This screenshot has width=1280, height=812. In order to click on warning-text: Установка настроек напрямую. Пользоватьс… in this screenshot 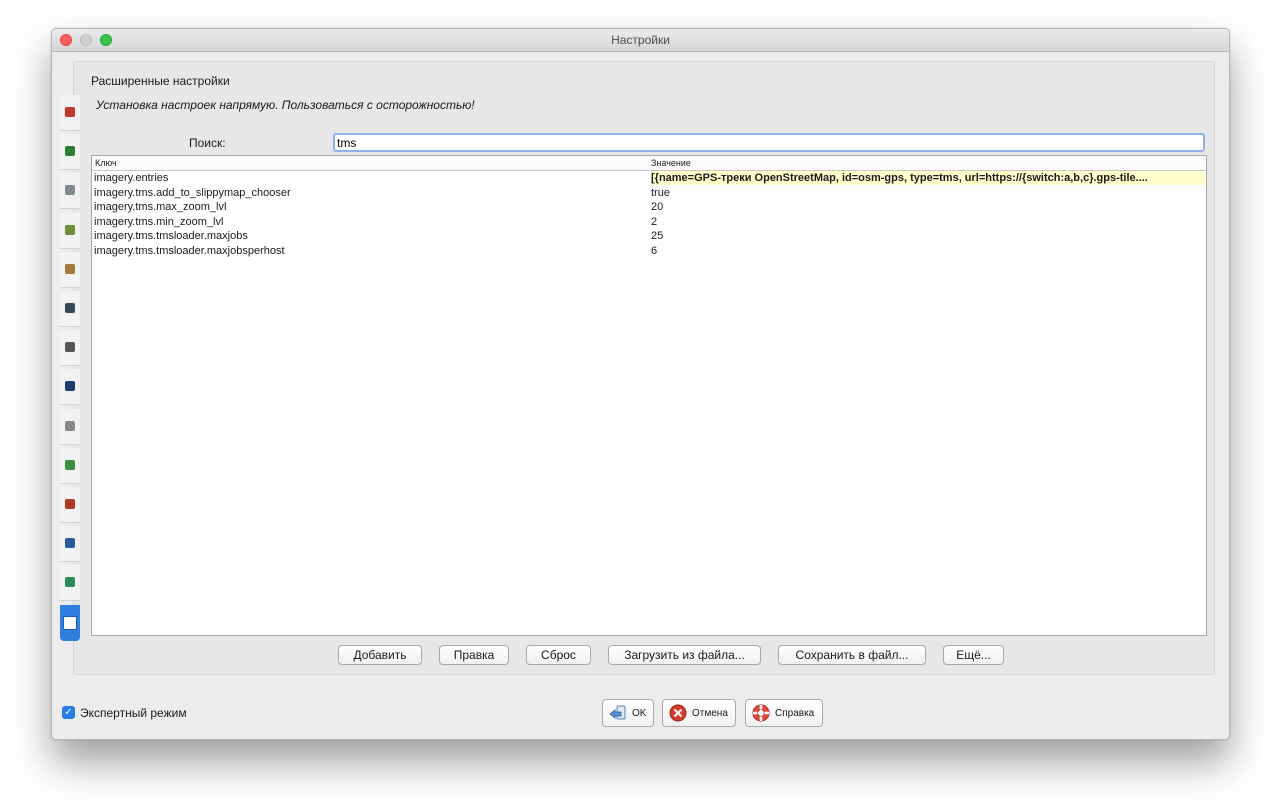, I will do `click(285, 105)`.